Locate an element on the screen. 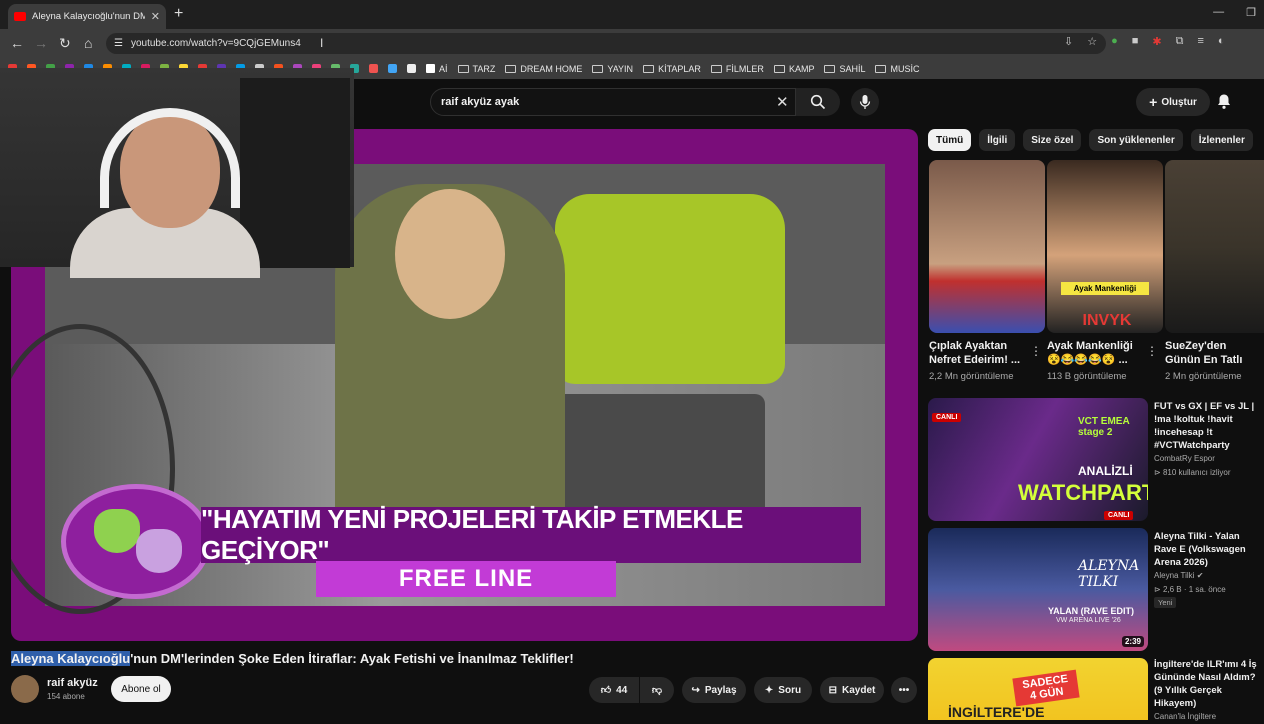 The width and height of the screenshot is (1264, 724). search-button is located at coordinates (818, 102).